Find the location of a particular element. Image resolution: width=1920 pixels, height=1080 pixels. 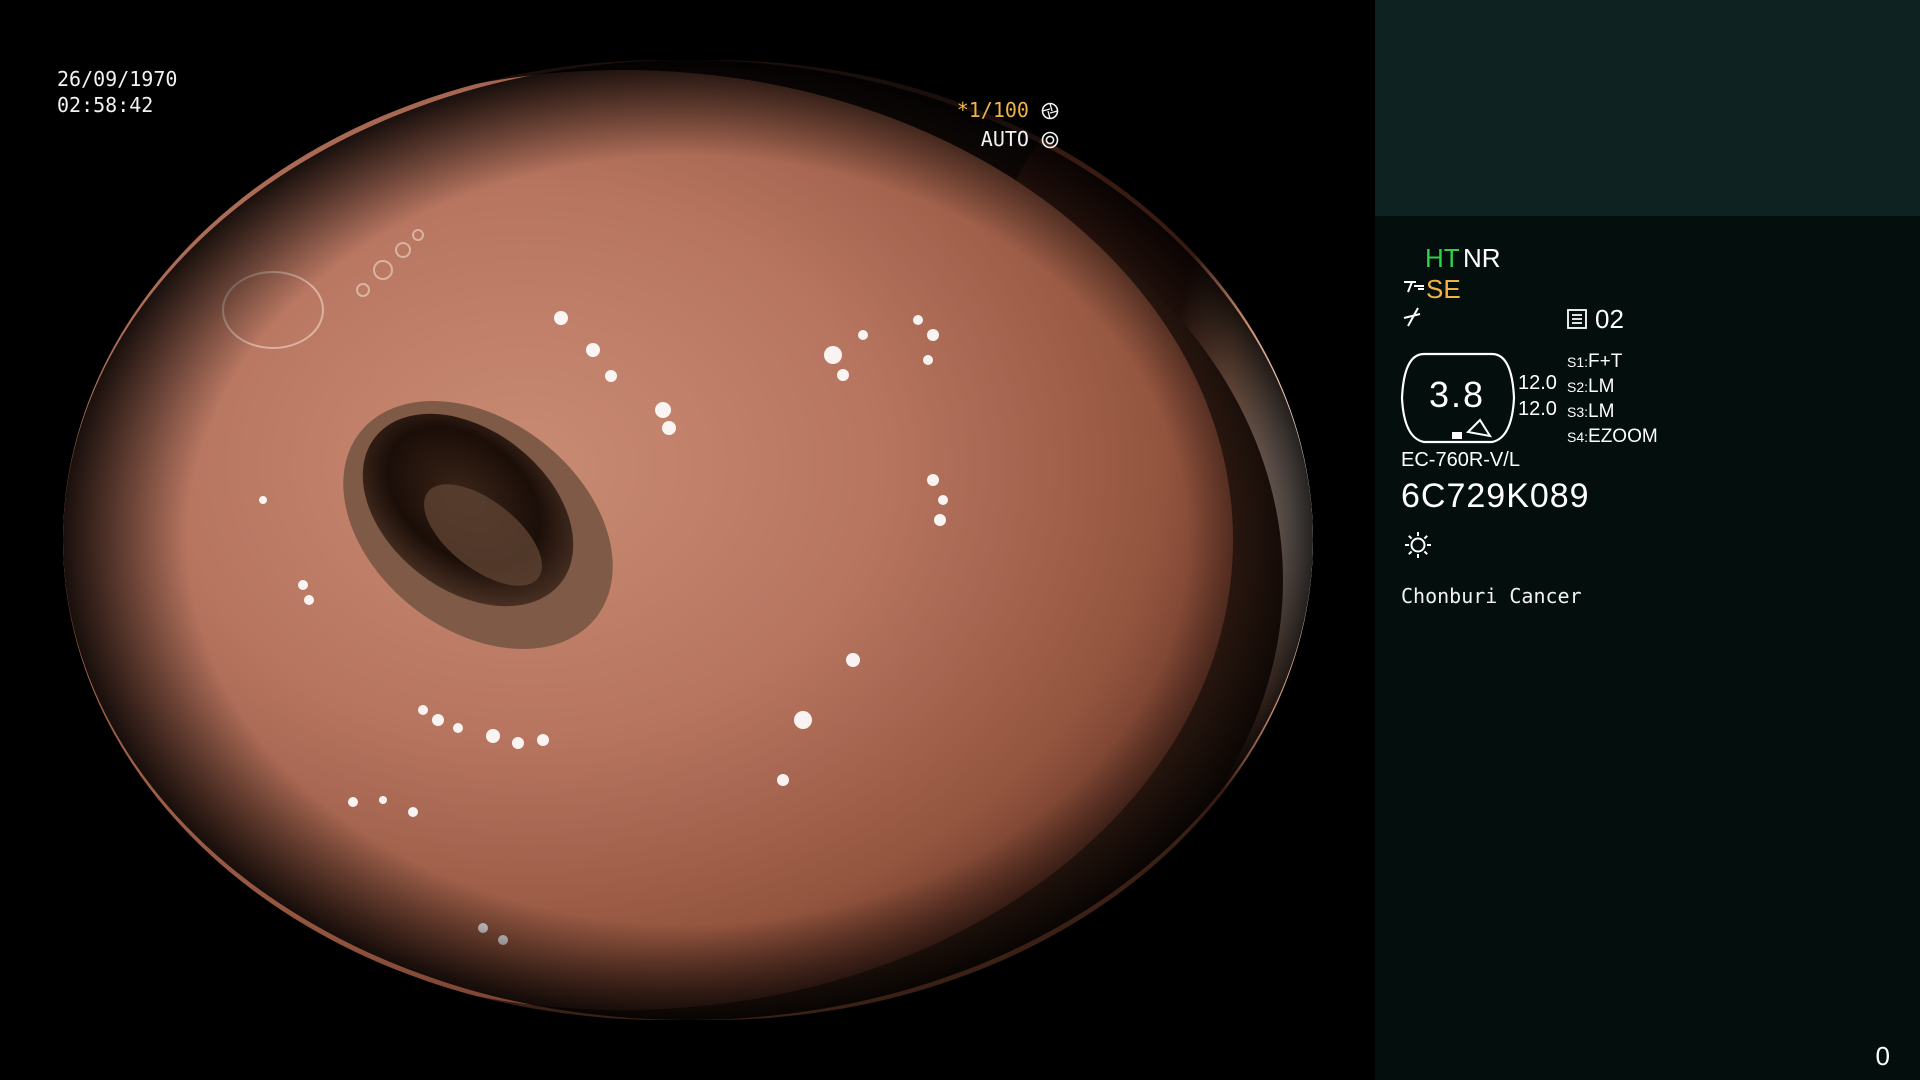

date-time: 26/09/1970 02:58:42 is located at coordinates (117, 92).